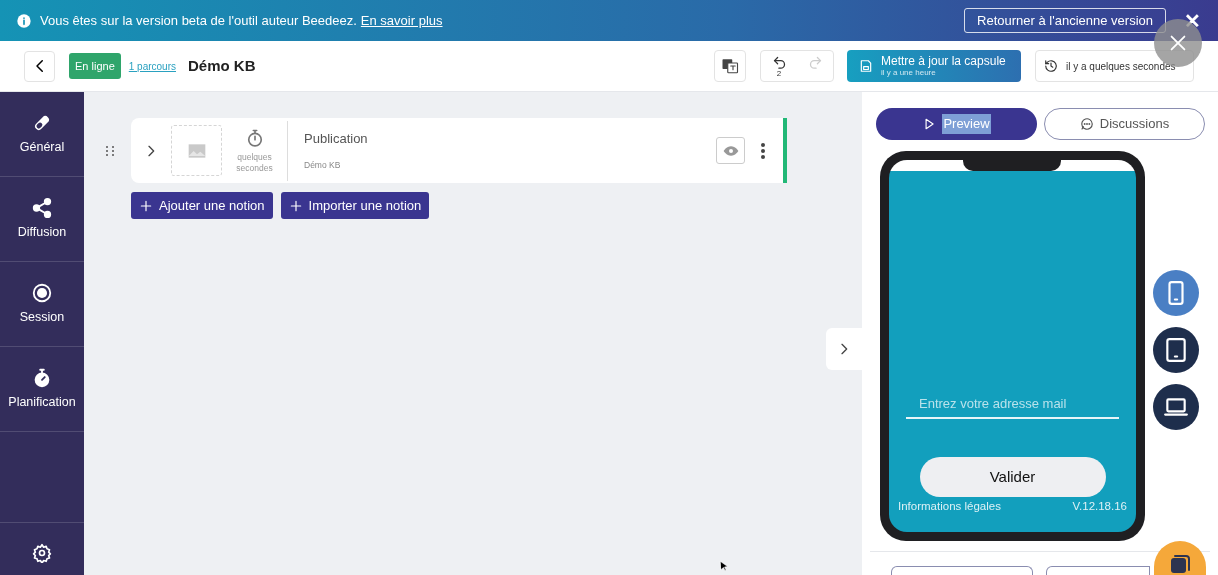  I want to click on duration-text: quelques secondes, so click(254, 162).